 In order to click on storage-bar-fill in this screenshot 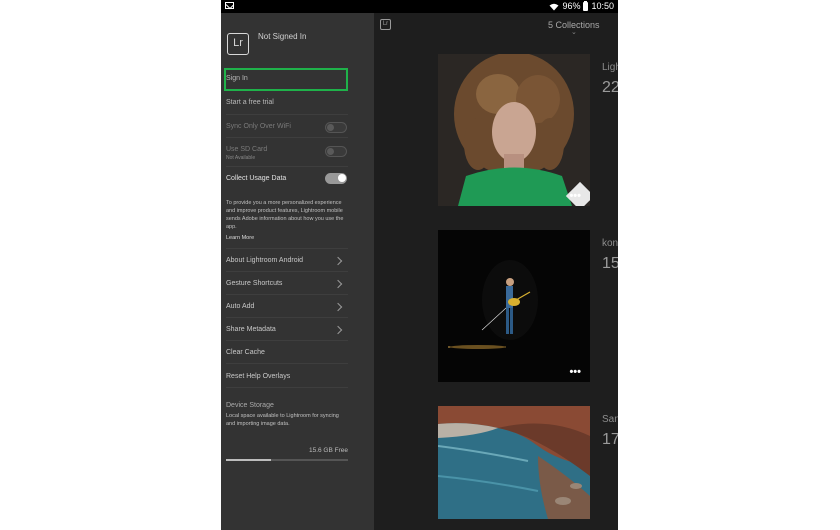, I will do `click(249, 460)`.